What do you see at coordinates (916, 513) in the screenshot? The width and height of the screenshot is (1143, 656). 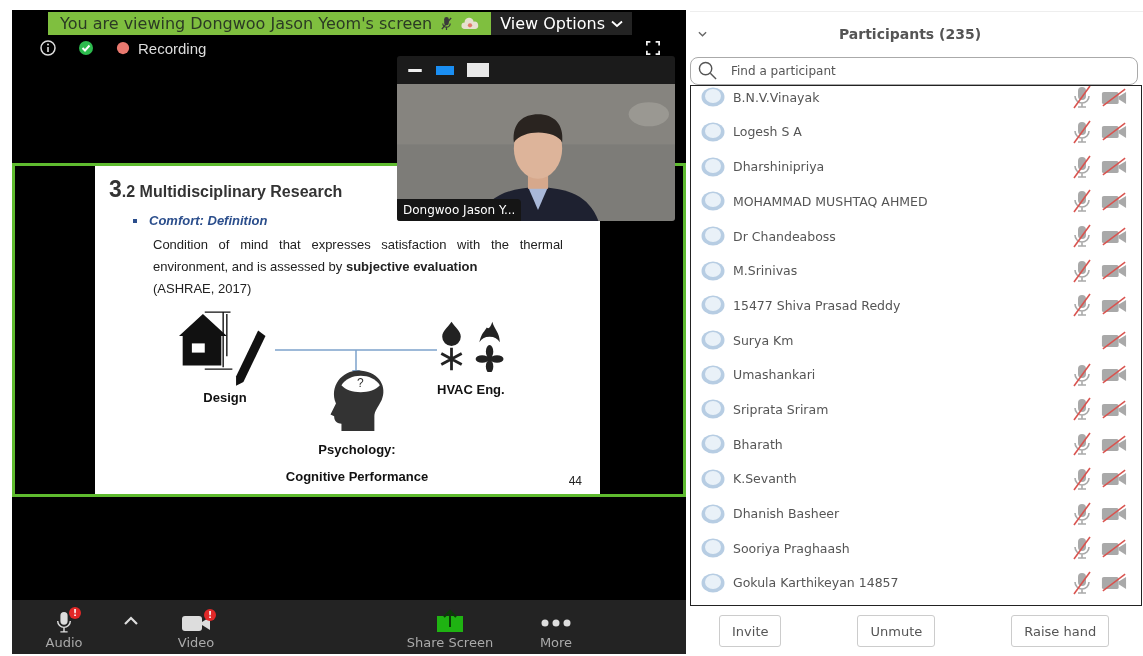 I see `participant-row: Dhanish Basheer` at bounding box center [916, 513].